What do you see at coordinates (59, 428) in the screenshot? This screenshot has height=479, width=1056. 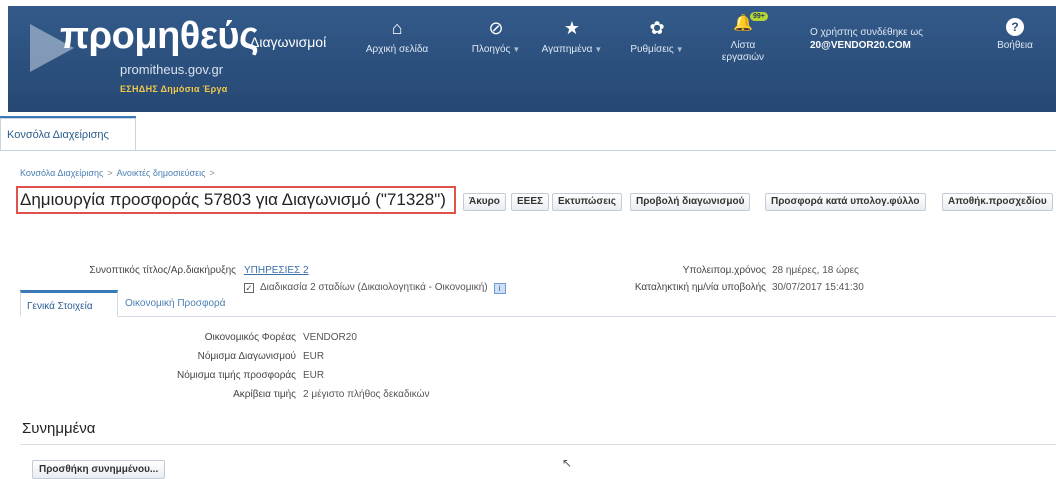 I see `attachments-title: Συνημμένα` at bounding box center [59, 428].